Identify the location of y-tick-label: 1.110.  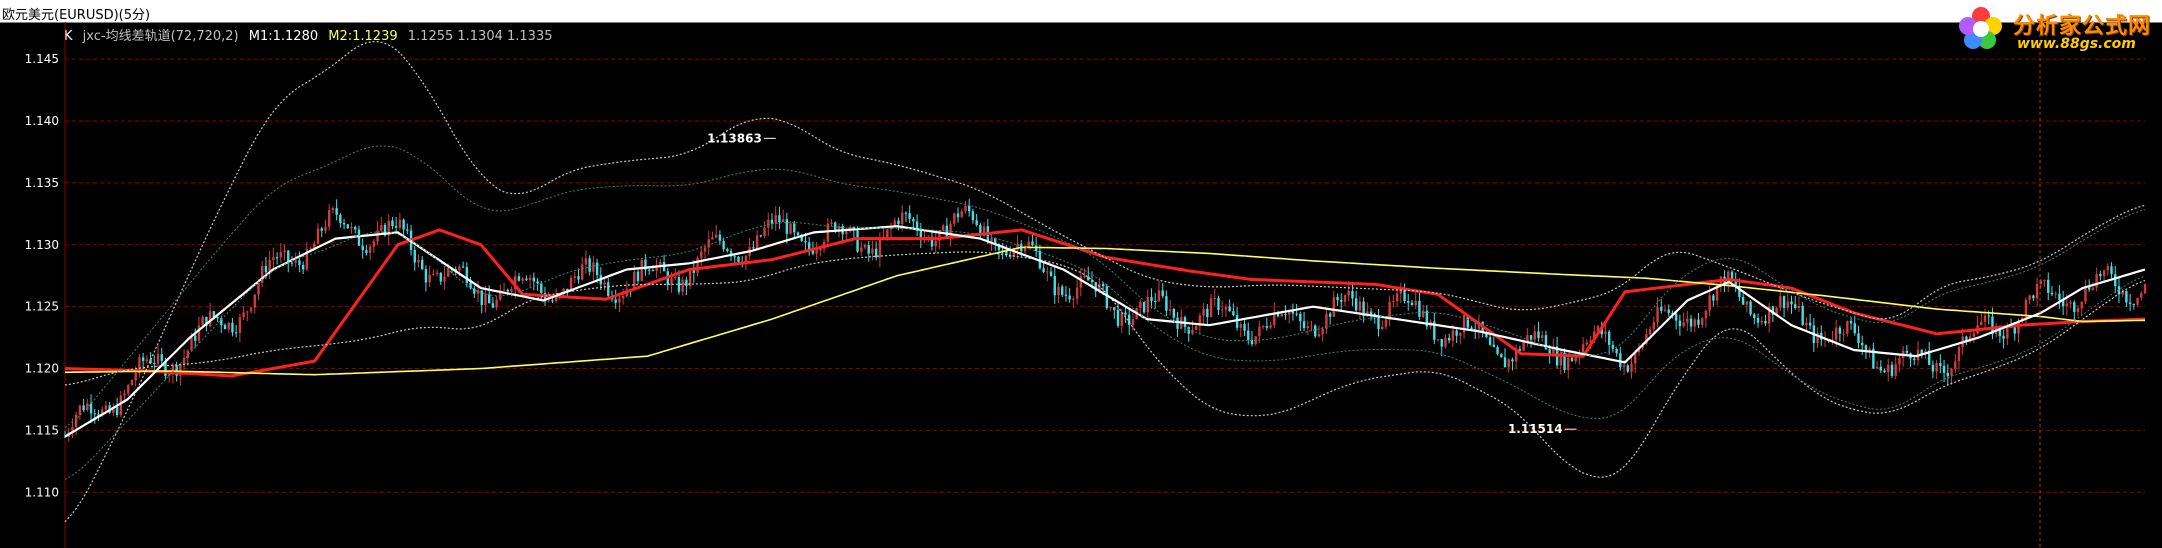
(42, 492).